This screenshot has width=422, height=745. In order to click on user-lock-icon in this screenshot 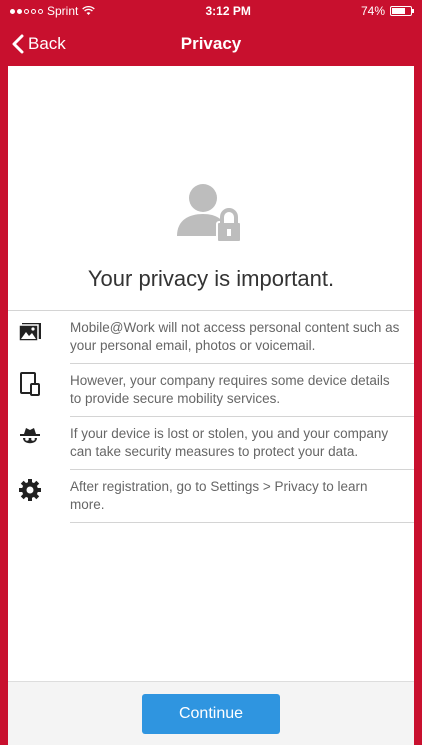, I will do `click(209, 213)`.